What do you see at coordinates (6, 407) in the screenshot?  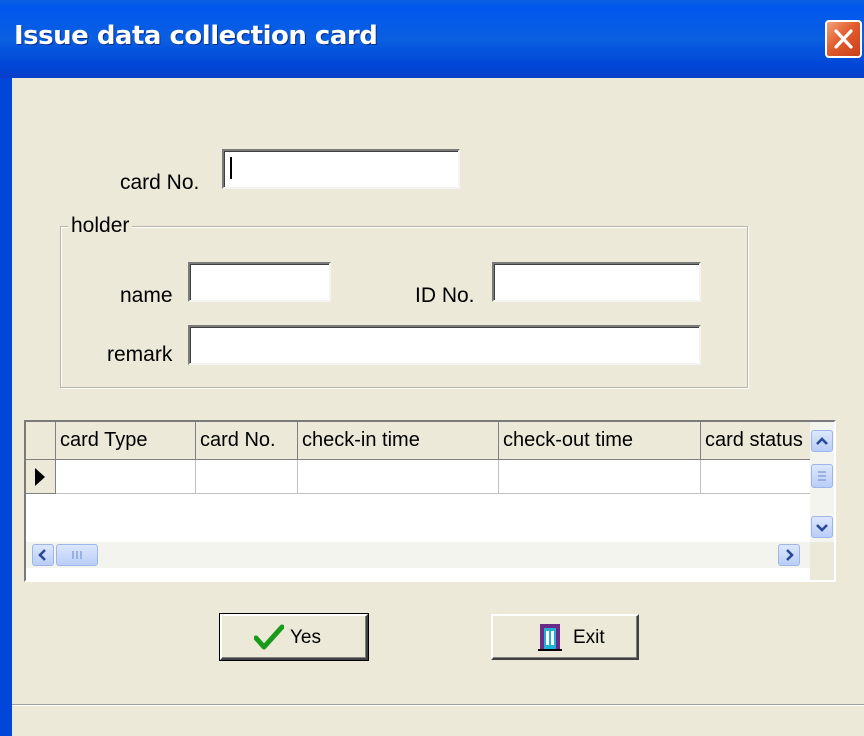 I see `window-frame-left` at bounding box center [6, 407].